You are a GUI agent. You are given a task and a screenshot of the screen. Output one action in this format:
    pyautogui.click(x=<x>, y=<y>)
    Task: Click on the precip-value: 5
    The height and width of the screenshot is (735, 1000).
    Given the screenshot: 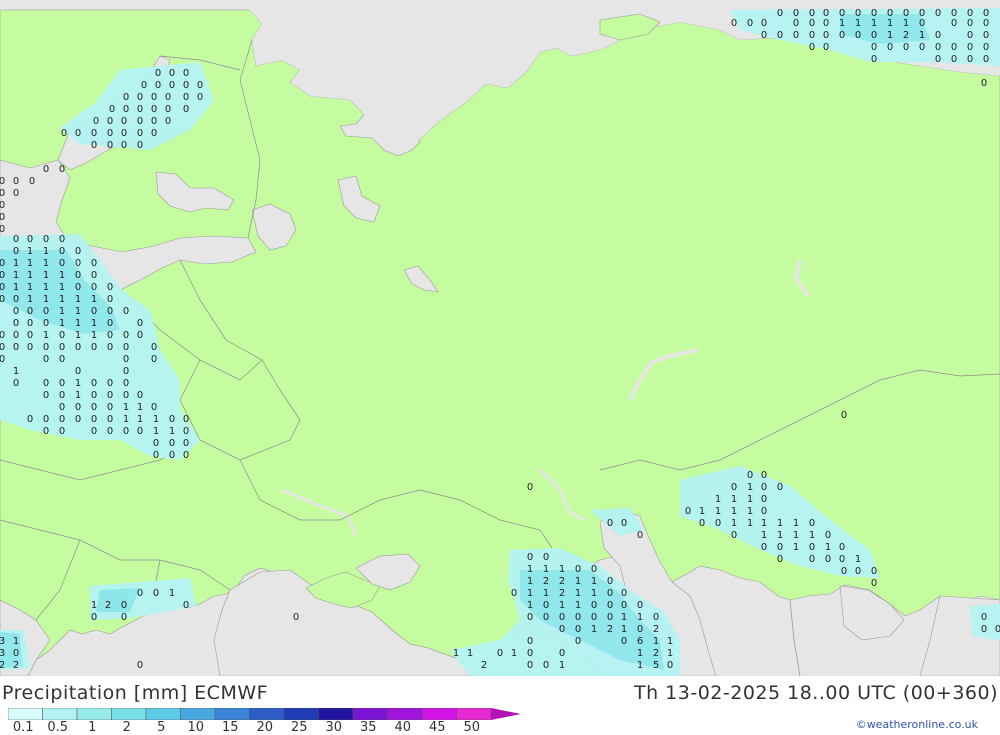 What is the action you would take?
    pyautogui.click(x=656, y=665)
    